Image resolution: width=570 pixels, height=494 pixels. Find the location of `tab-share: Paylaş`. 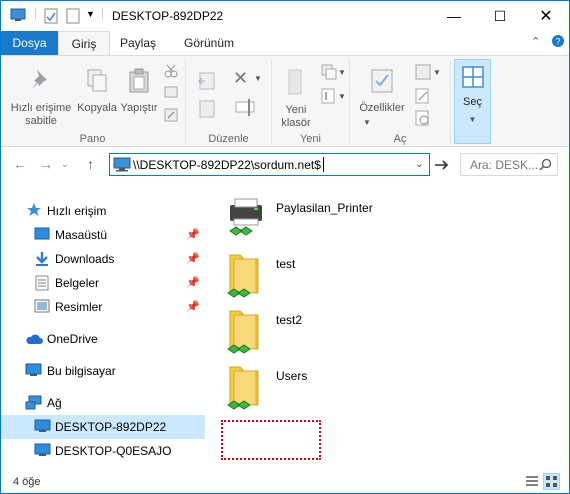

tab-share: Paylaş is located at coordinates (138, 43).